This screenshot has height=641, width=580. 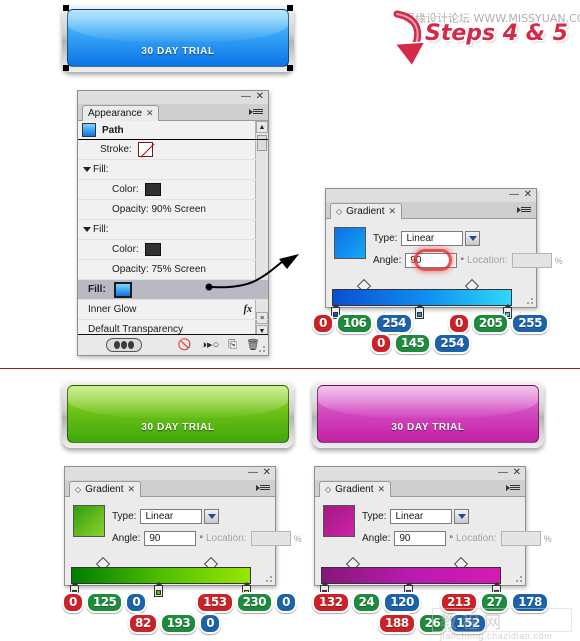 I want to click on color-1-label: Color:, so click(x=125, y=189).